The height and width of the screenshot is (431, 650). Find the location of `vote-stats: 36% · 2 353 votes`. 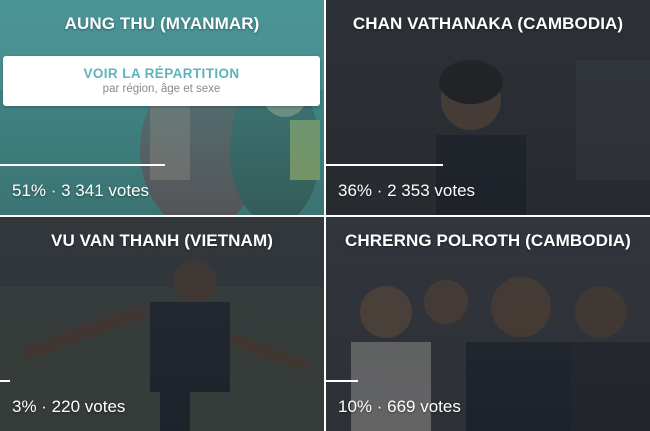

vote-stats: 36% · 2 353 votes is located at coordinates (407, 190).